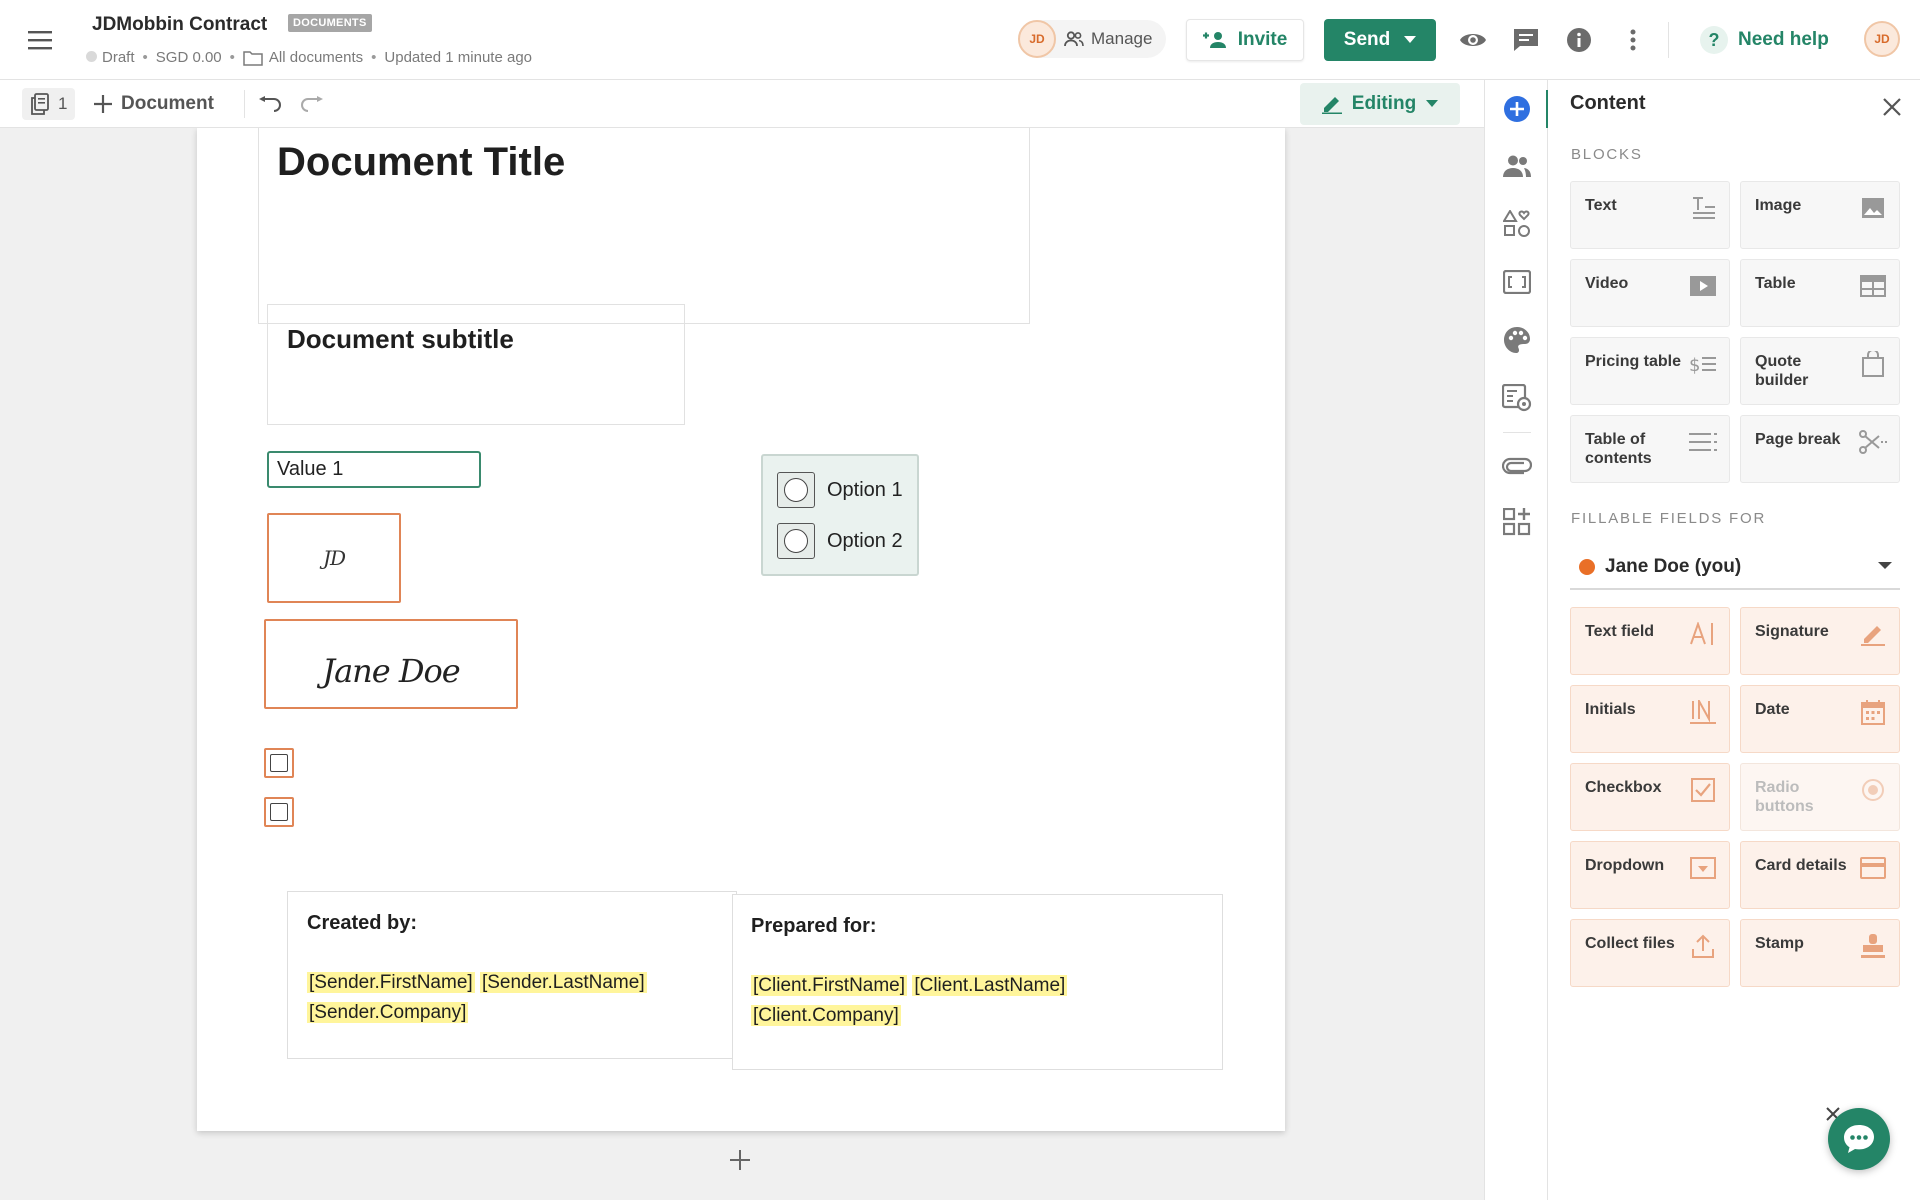 This screenshot has height=1200, width=1920. What do you see at coordinates (421, 162) in the screenshot?
I see `document-title: Document Title` at bounding box center [421, 162].